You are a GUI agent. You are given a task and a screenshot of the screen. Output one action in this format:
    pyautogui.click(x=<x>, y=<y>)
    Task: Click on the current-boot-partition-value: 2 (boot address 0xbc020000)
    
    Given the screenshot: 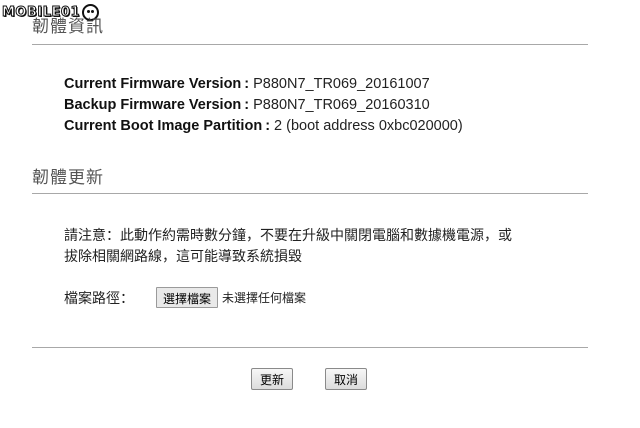 What is the action you would take?
    pyautogui.click(x=368, y=126)
    